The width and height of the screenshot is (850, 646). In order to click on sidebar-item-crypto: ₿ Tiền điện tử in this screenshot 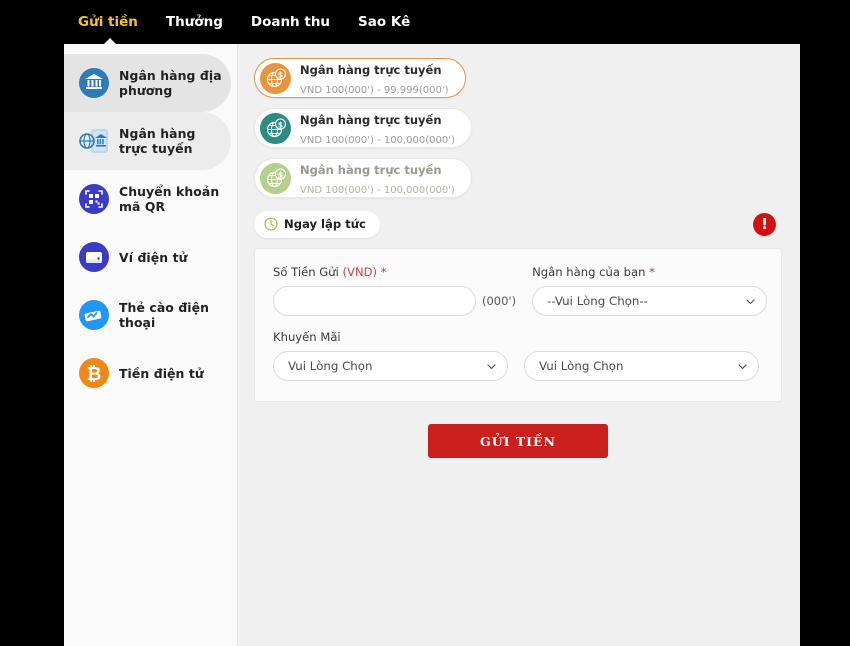, I will do `click(150, 373)`.